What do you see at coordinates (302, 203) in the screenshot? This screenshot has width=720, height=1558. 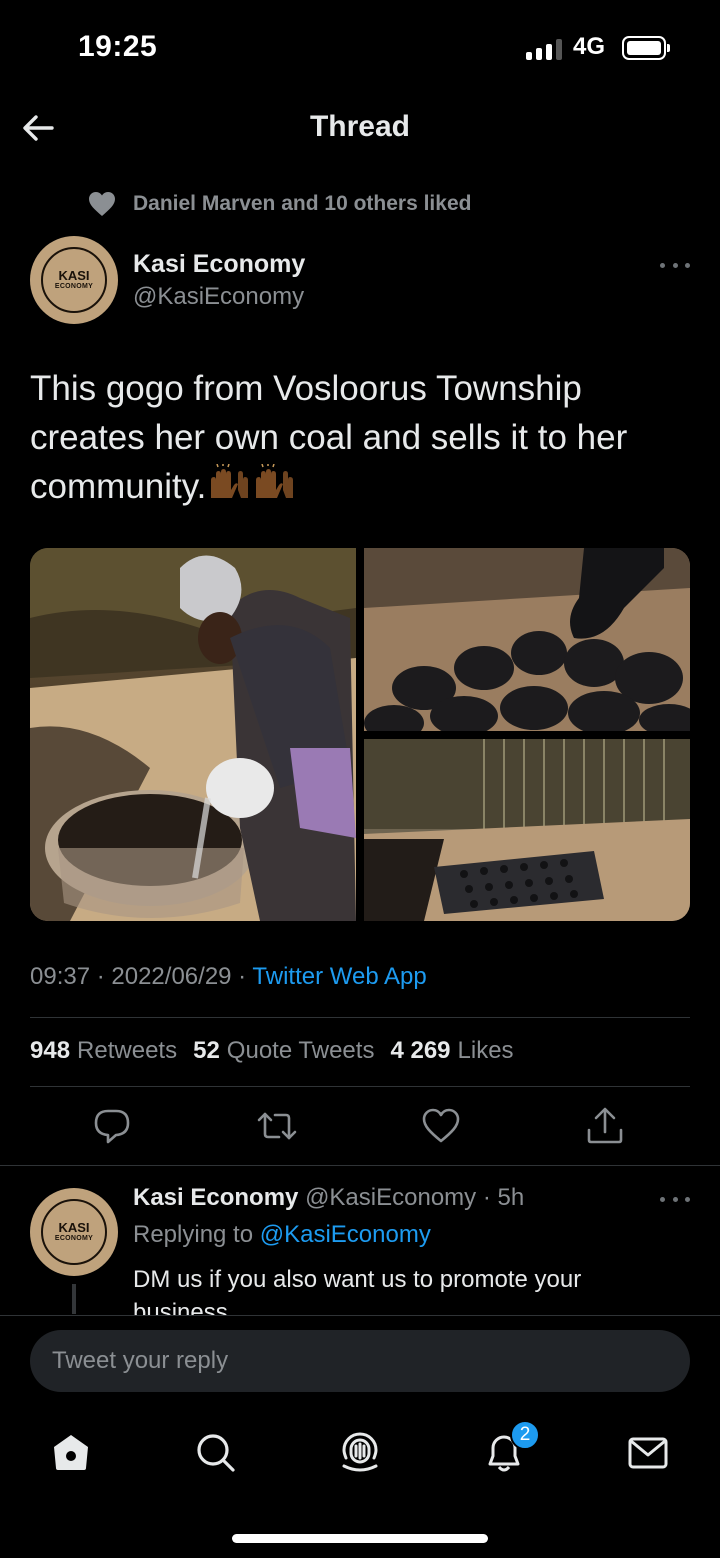 I see `liked-by-text: Daniel Marven and 10 others liked` at bounding box center [302, 203].